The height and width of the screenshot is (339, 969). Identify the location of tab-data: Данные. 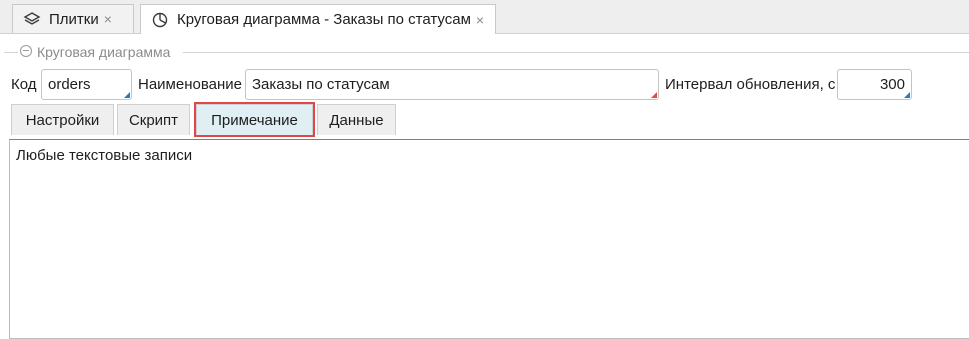
(356, 119).